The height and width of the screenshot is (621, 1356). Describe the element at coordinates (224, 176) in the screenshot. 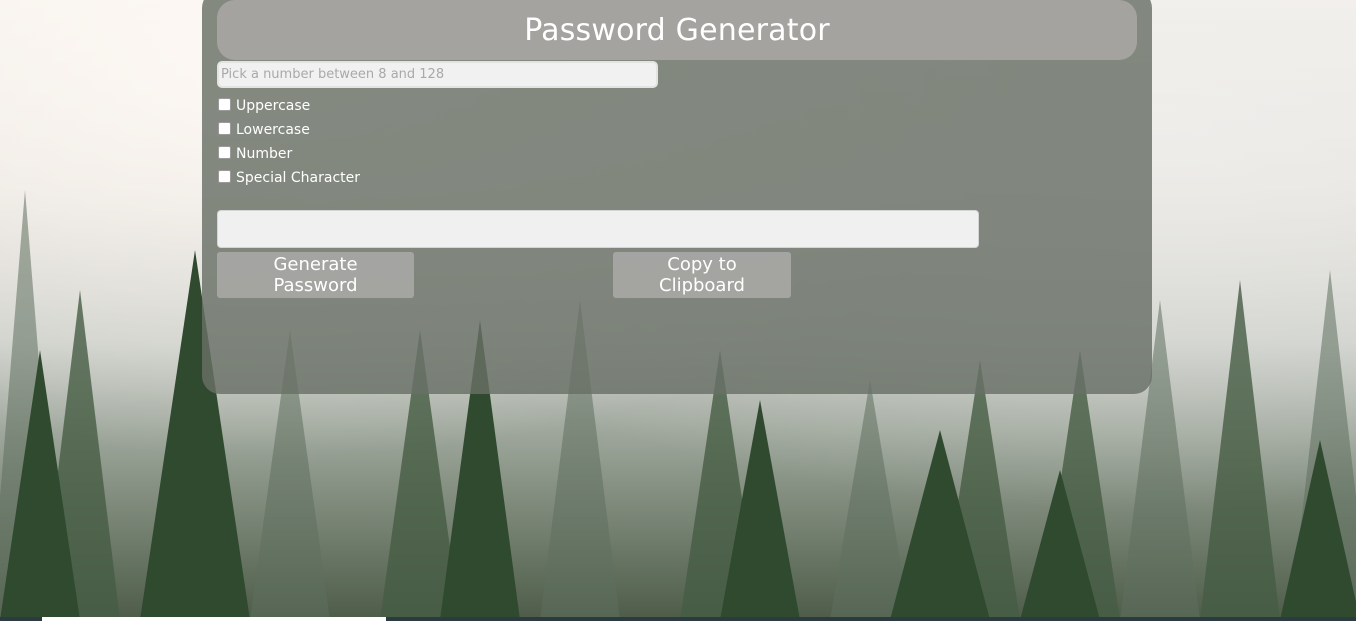

I see `special-character-checkbox` at that location.